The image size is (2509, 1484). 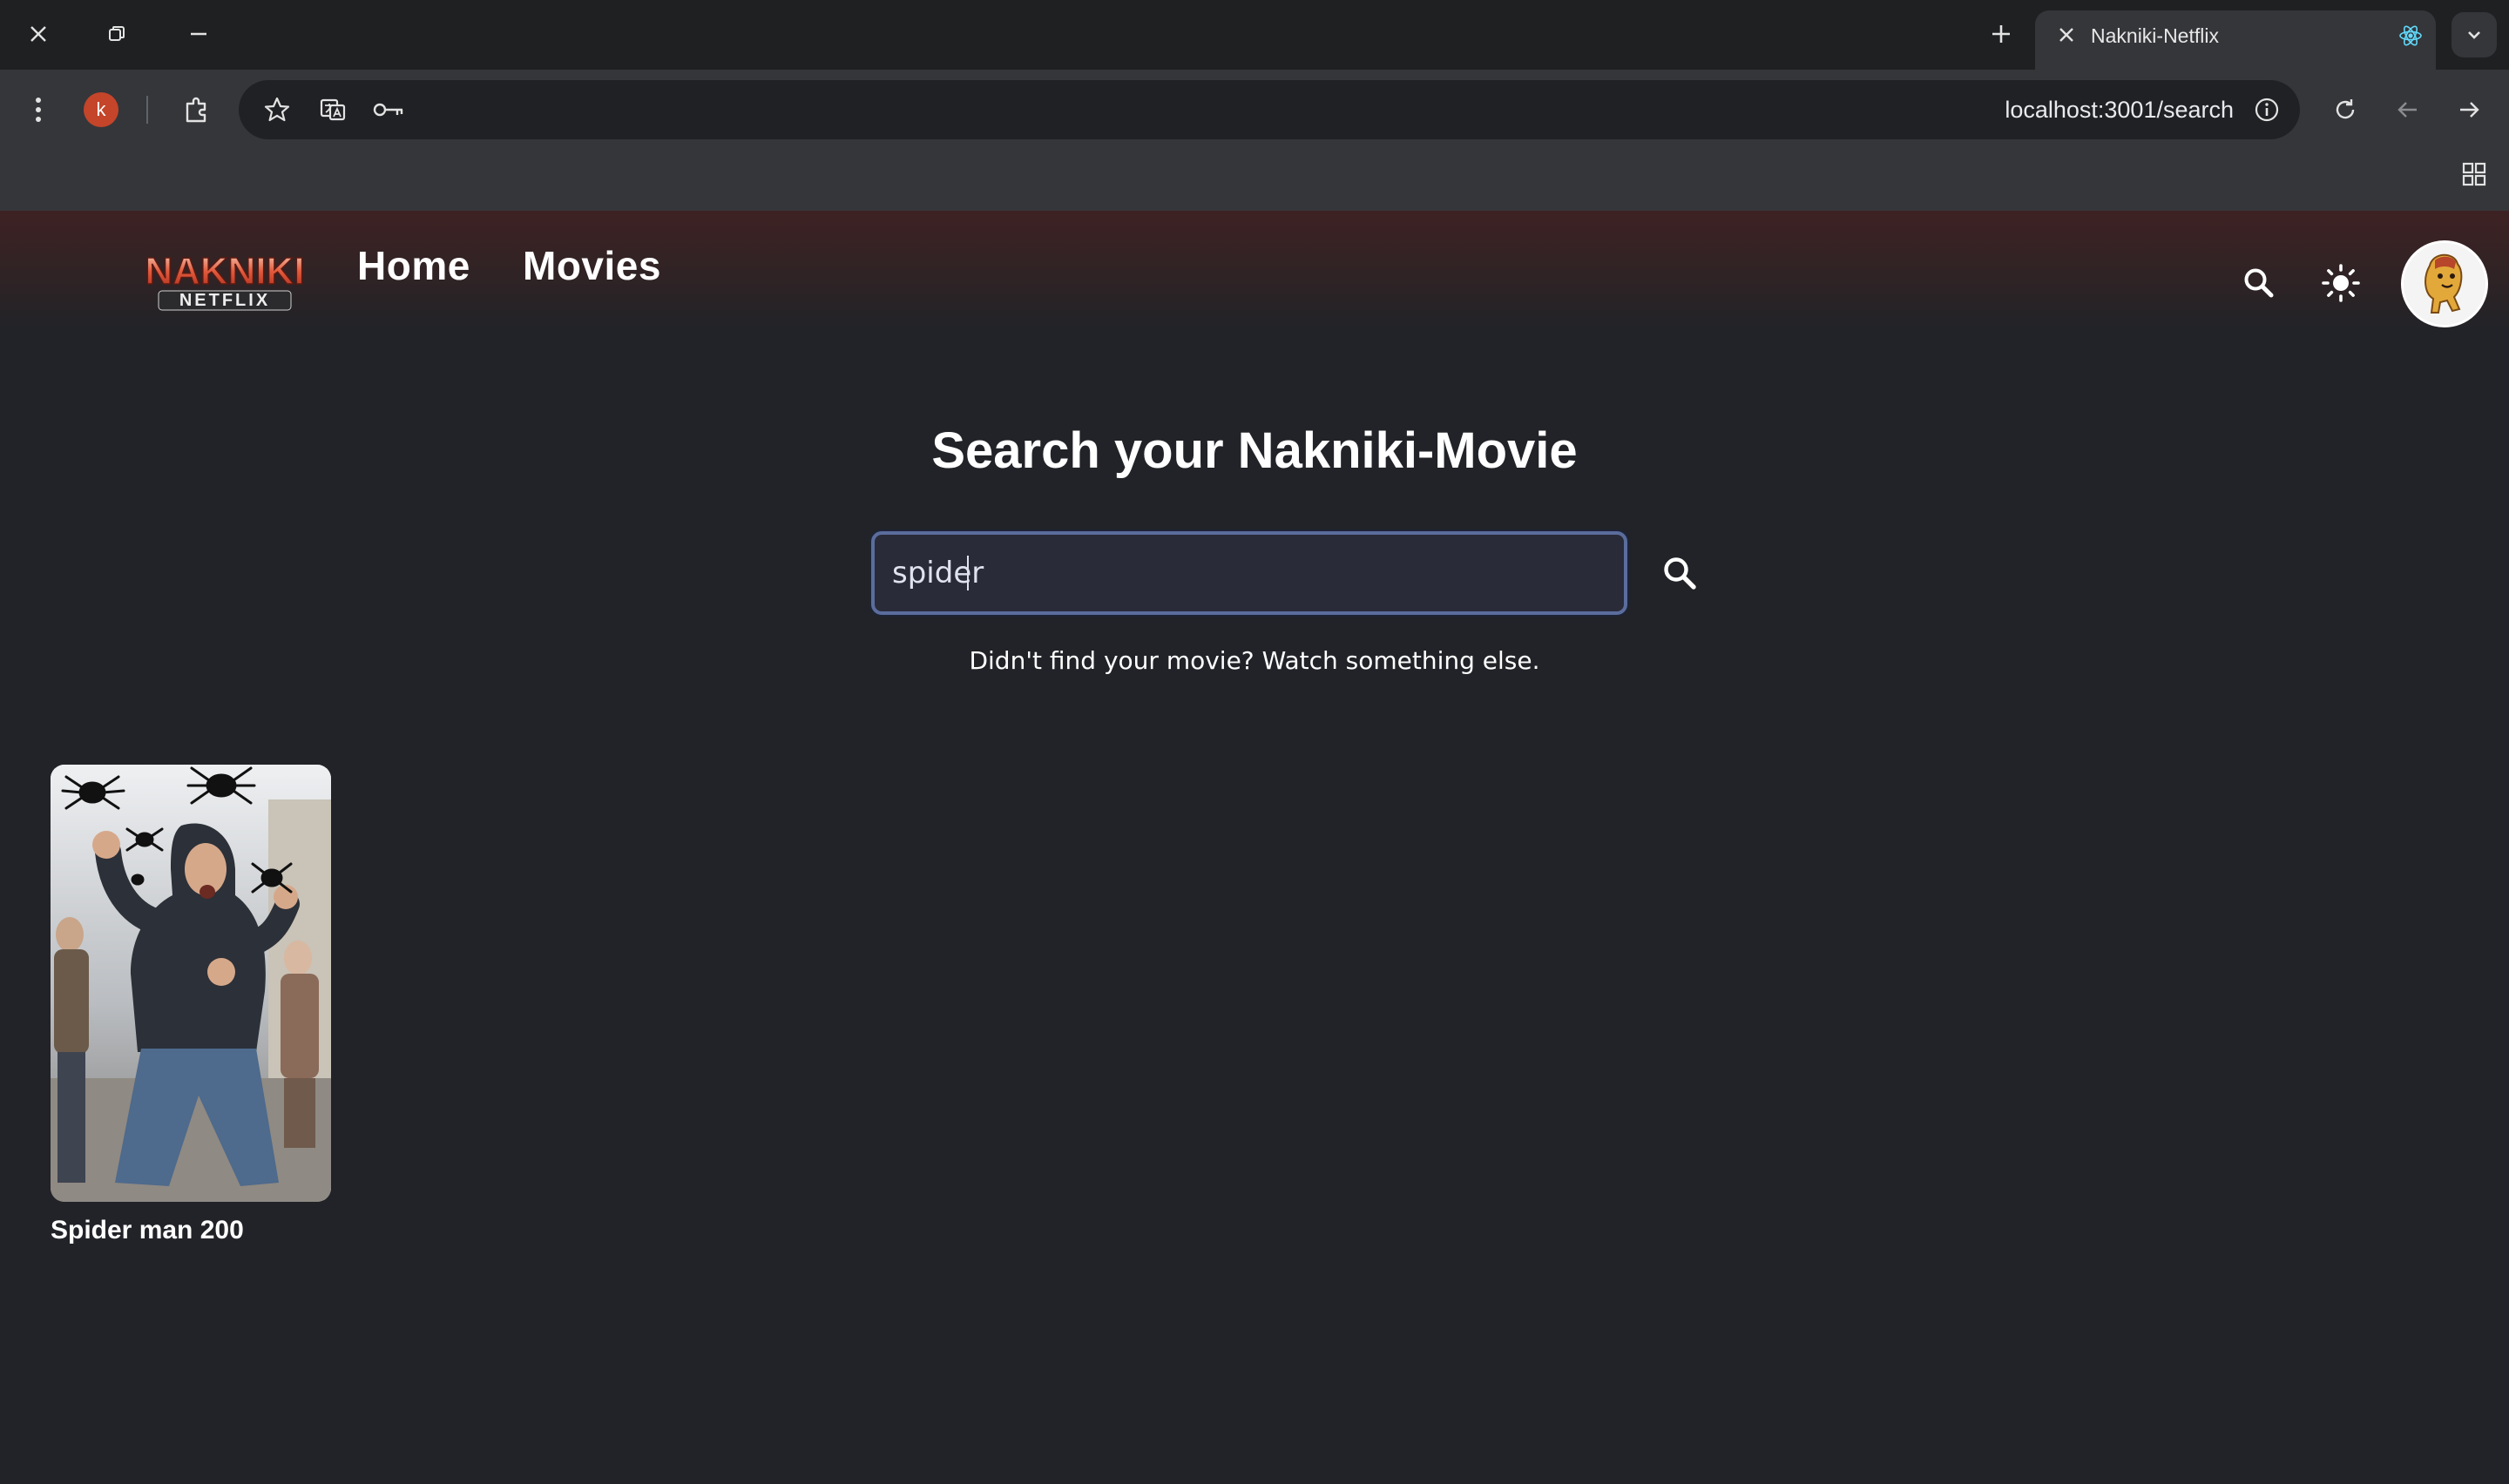 I want to click on tab-search-dropdown-icon, so click(x=2474, y=34).